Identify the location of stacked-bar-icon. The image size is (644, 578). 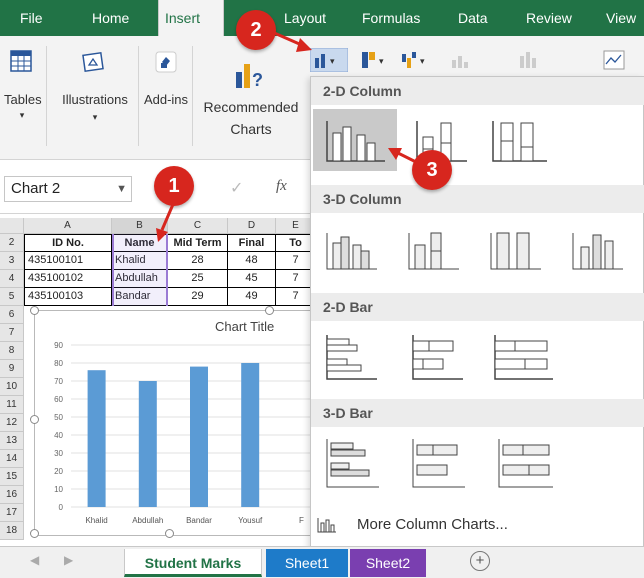
(437, 357).